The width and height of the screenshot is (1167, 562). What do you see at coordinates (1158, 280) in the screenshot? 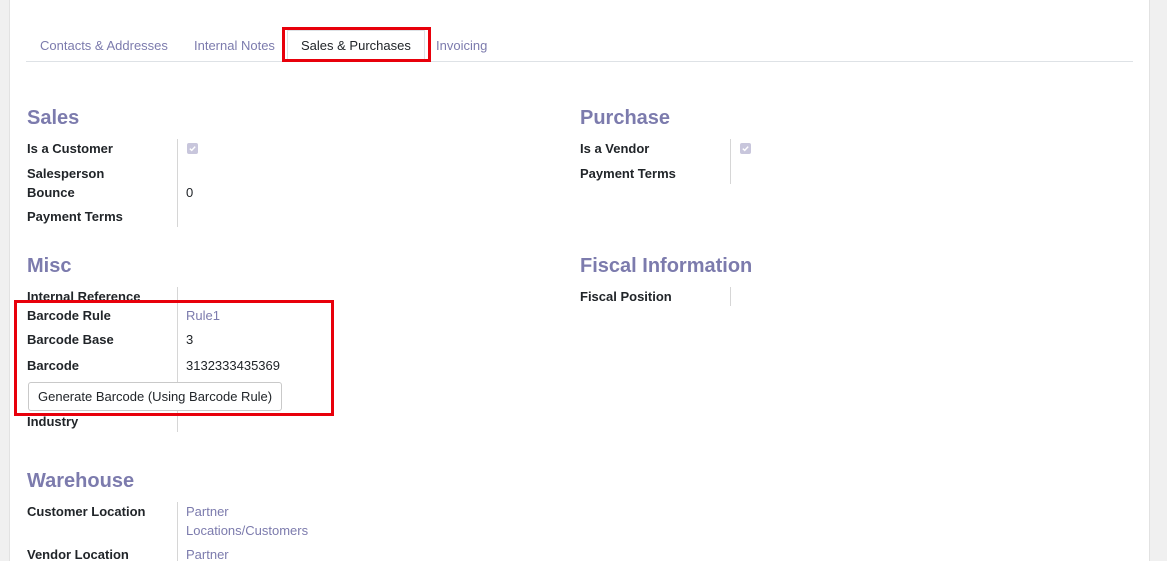
I see `sheet-right-edge` at bounding box center [1158, 280].